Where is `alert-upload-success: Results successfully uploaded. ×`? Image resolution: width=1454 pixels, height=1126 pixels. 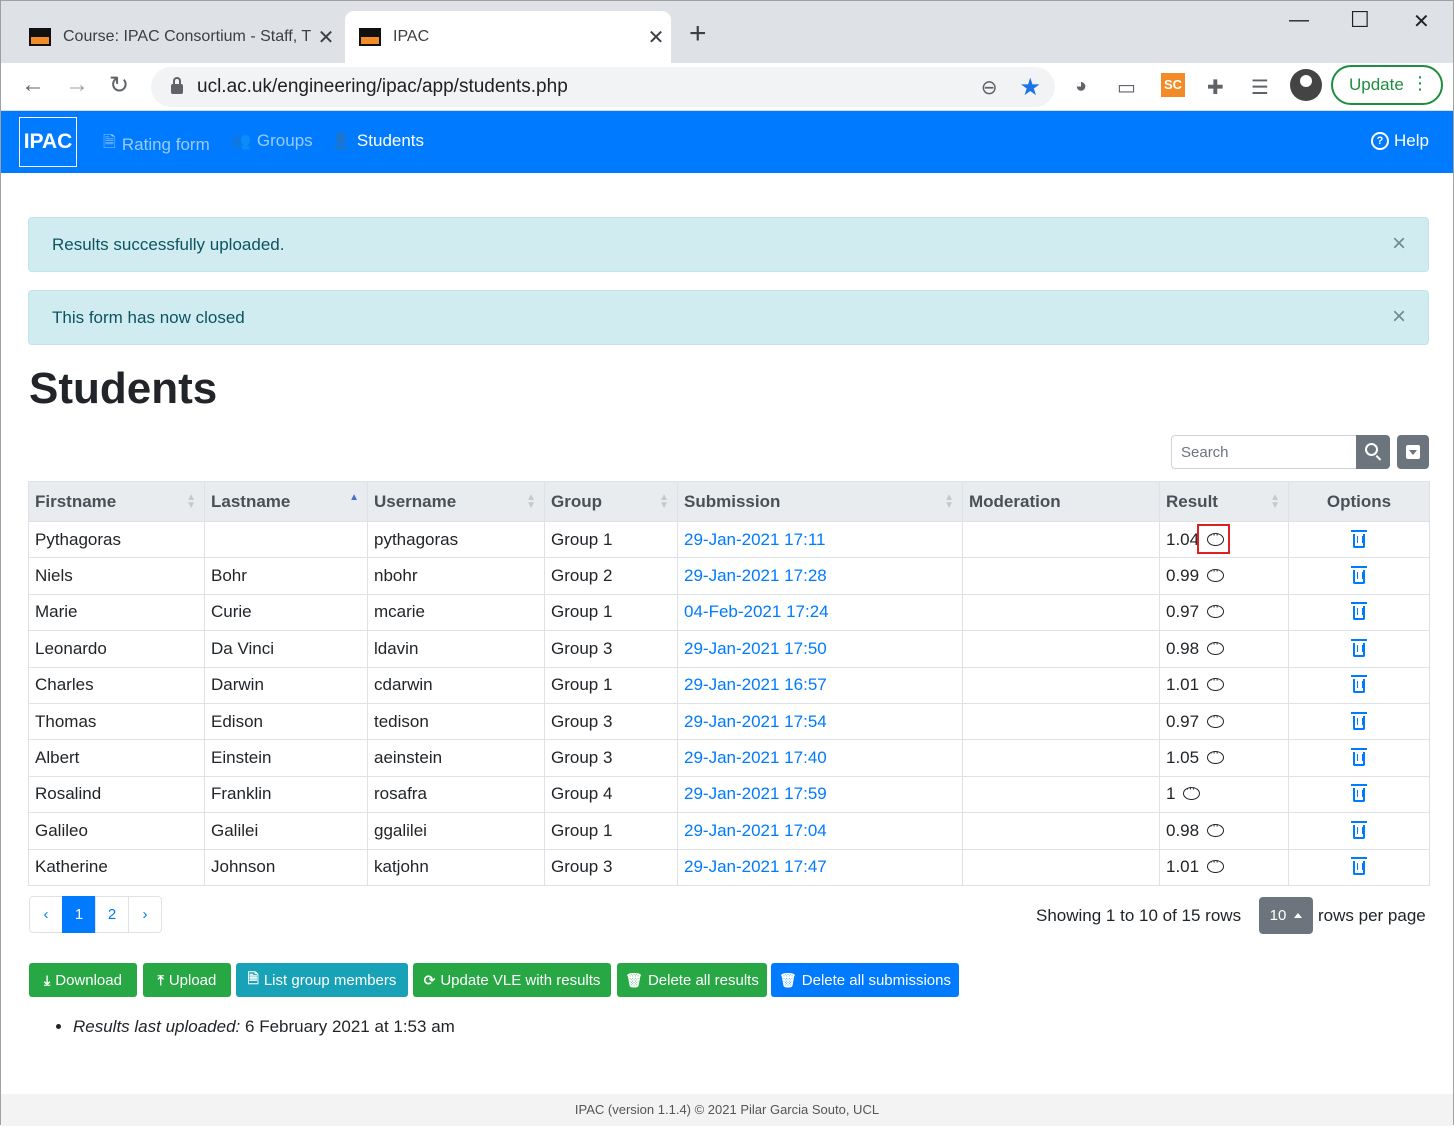
alert-upload-success: Results successfully uploaded. × is located at coordinates (728, 244).